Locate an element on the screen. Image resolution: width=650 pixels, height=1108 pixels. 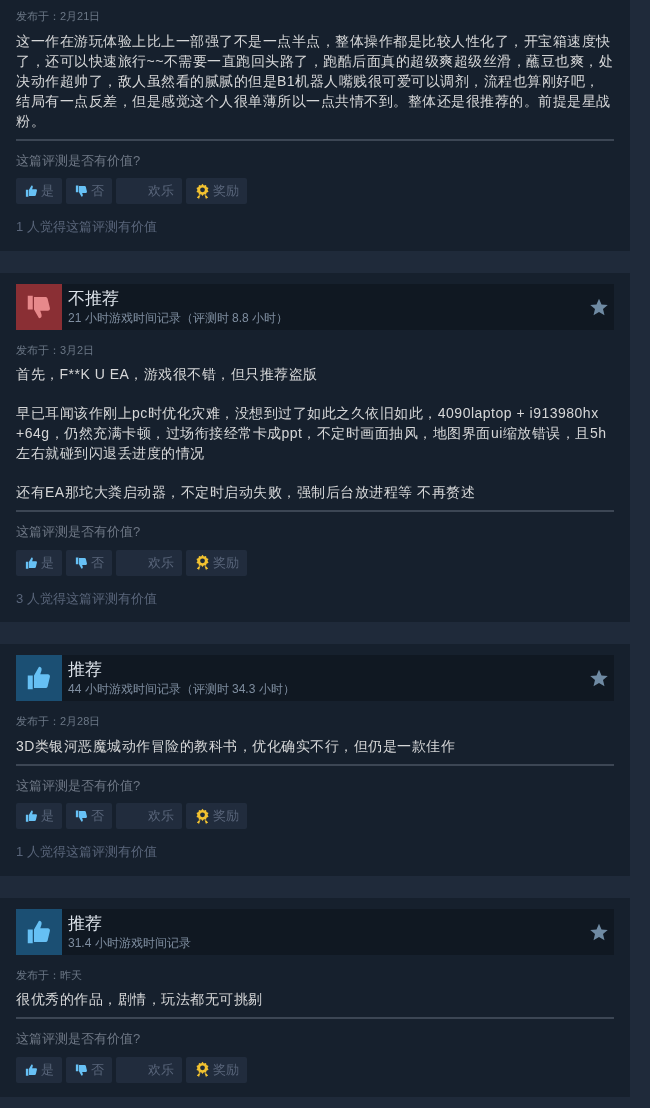
helpful-count: 3 人觉得这篇评测有价值 is located at coordinates (87, 598).